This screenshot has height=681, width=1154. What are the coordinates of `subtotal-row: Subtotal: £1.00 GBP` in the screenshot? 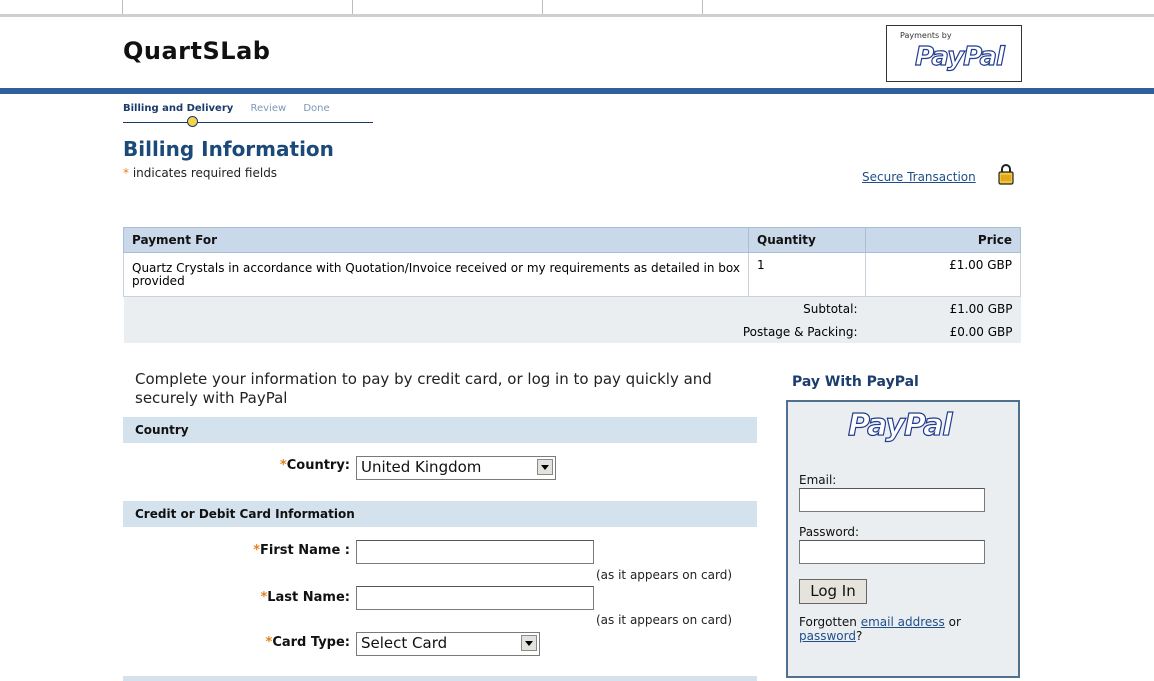 It's located at (572, 308).